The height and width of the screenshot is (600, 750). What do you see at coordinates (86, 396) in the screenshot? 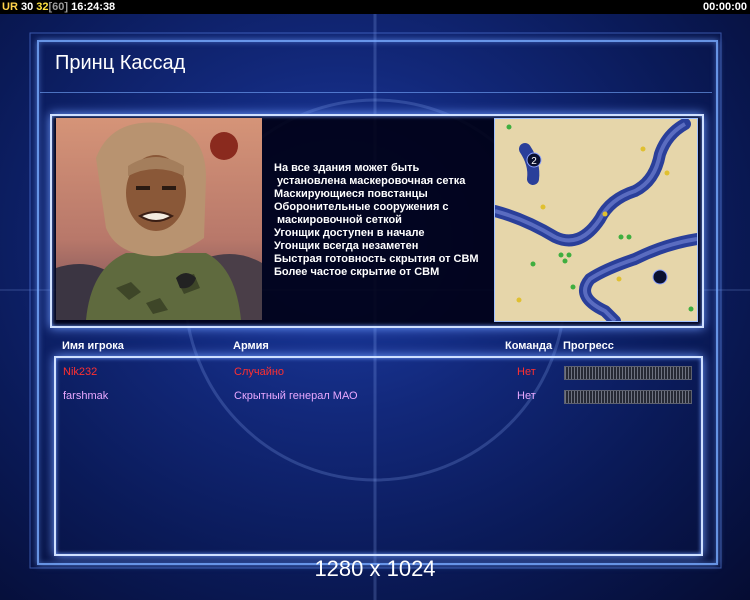
I see `player-name: farshmak` at bounding box center [86, 396].